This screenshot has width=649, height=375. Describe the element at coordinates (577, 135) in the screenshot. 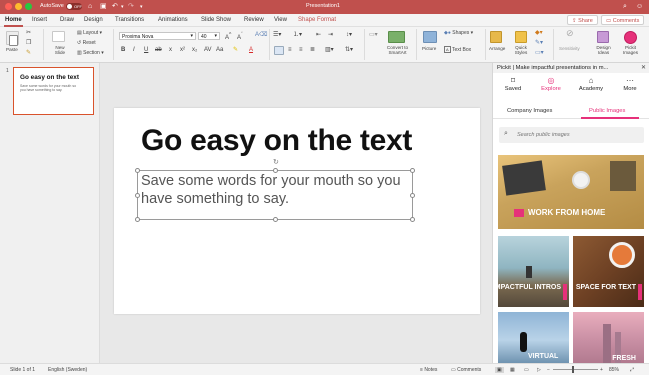

I see `search-input` at that location.